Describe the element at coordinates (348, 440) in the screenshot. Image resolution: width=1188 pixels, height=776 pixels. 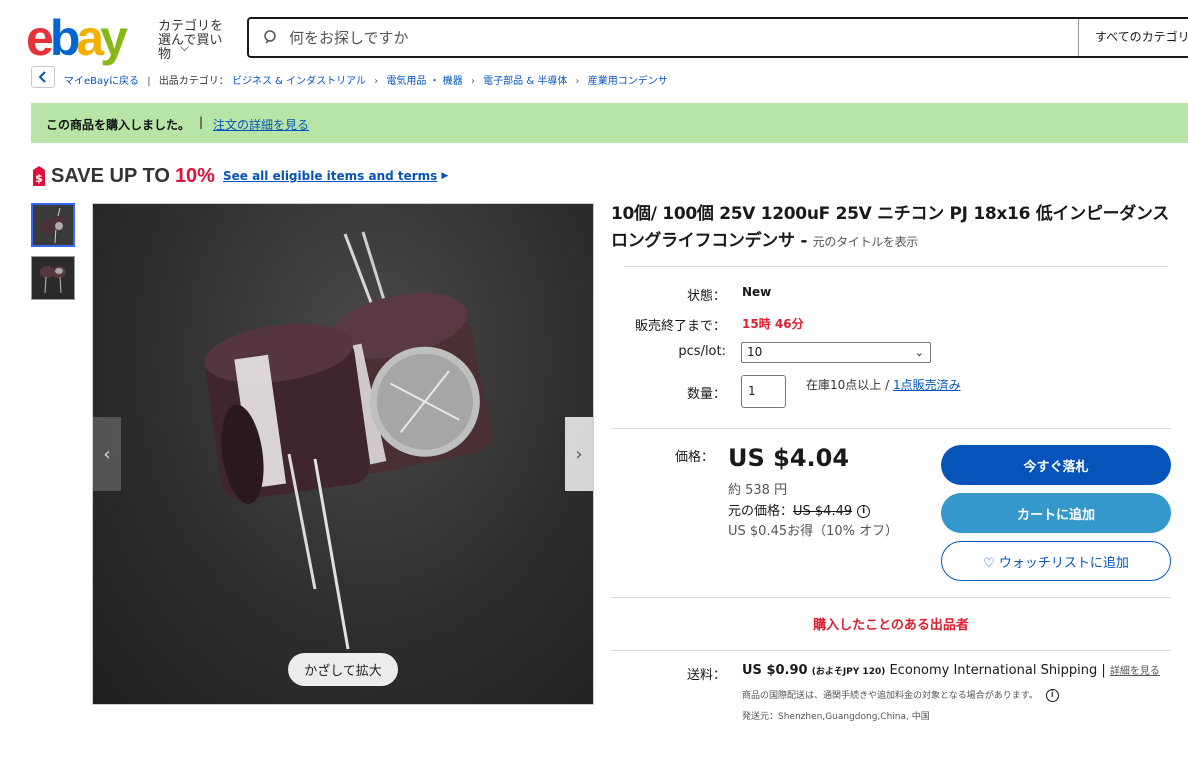
I see `capacitor-photo` at that location.